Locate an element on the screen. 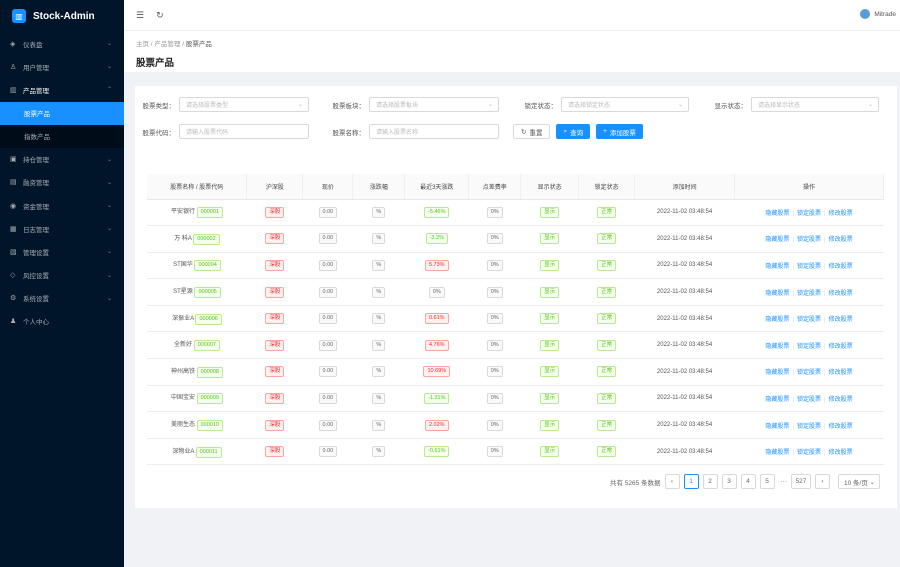 The height and width of the screenshot is (567, 900). sidebar-item: ▥ 产品管理 ⌃ is located at coordinates (62, 89).